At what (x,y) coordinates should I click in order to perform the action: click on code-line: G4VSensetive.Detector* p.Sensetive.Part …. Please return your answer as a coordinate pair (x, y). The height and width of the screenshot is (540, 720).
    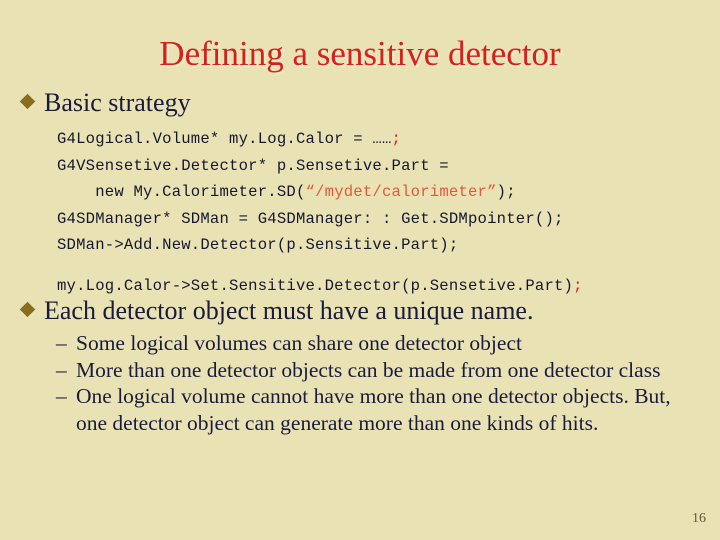
    Looking at the image, I should click on (382, 166).